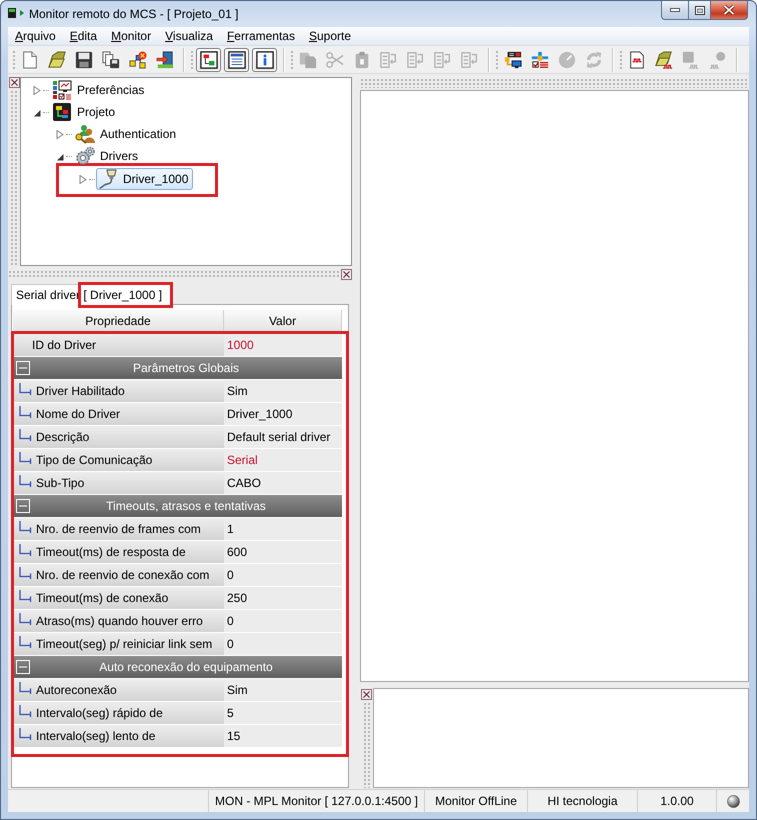  What do you see at coordinates (283, 713) in the screenshot?
I see `property-value: 5` at bounding box center [283, 713].